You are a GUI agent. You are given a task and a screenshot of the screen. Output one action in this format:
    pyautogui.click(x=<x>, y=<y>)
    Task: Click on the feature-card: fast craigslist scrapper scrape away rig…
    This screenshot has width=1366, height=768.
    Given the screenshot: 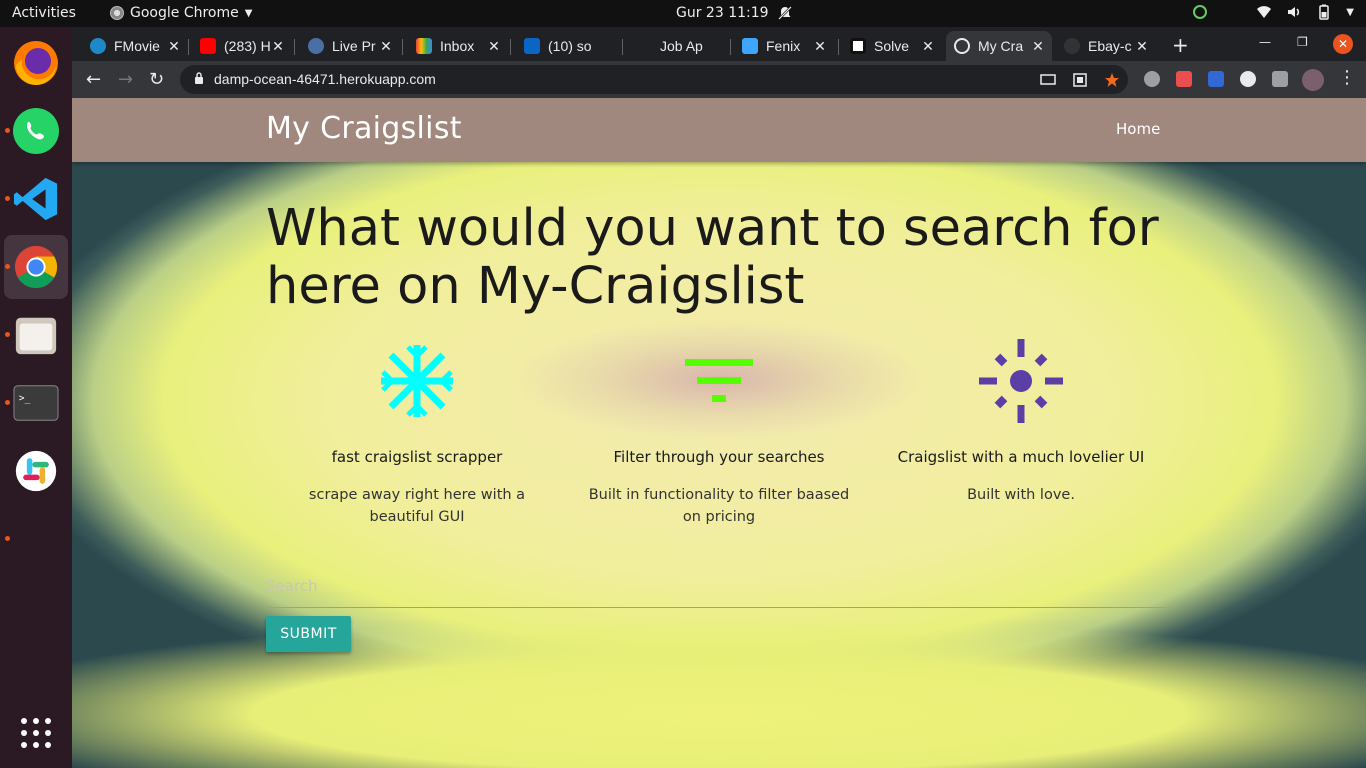 What is the action you would take?
    pyautogui.click(x=417, y=433)
    